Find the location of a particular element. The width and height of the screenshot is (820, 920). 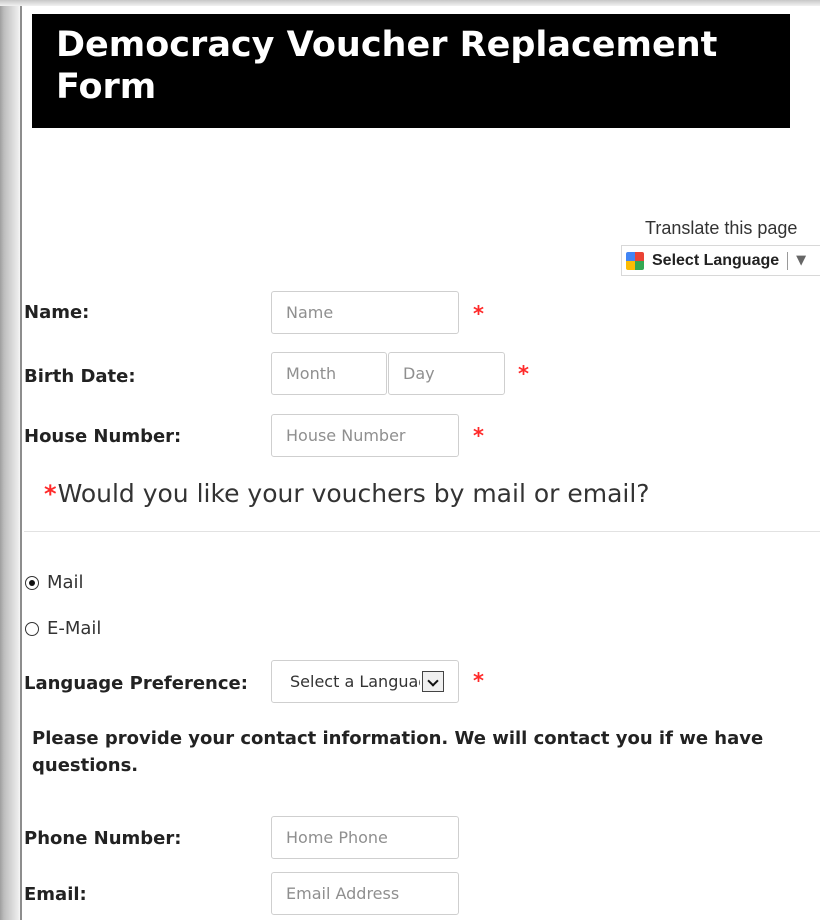

content-left-border is located at coordinates (21, 463).